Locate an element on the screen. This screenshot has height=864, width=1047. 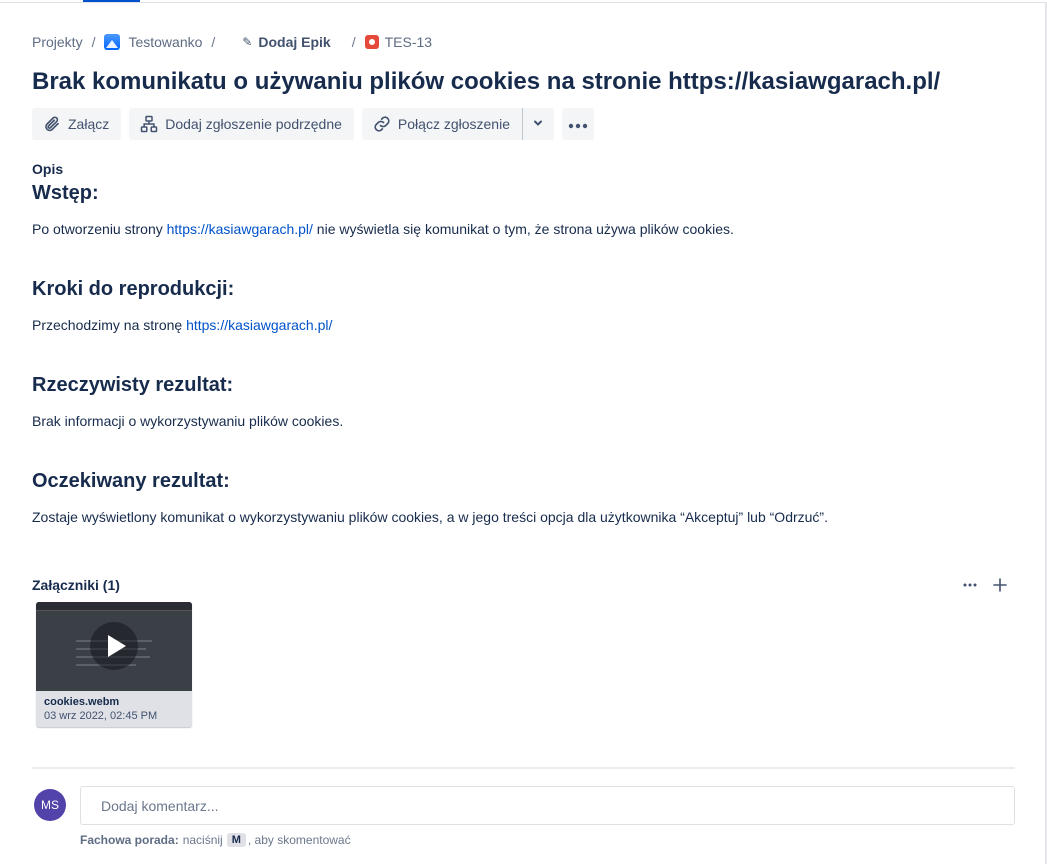
attach-button-label: Załącz is located at coordinates (89, 124).